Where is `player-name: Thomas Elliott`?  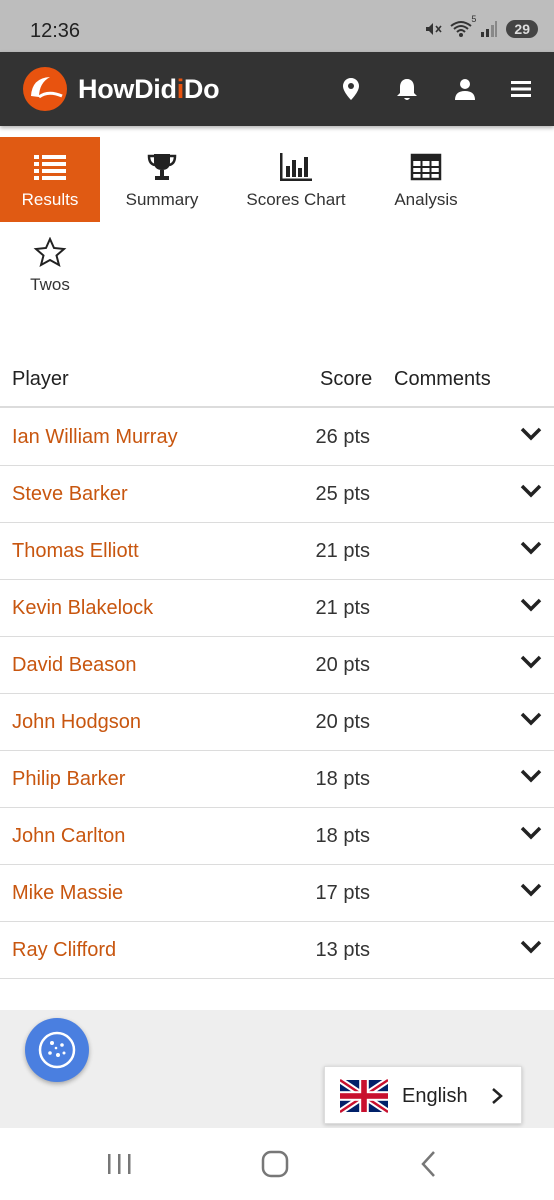 player-name: Thomas Elliott is located at coordinates (75, 551).